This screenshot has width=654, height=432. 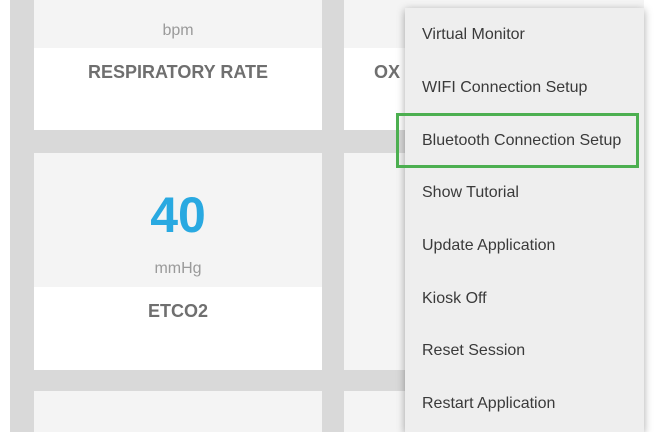 What do you see at coordinates (387, 72) in the screenshot?
I see `oxygen-label: OX` at bounding box center [387, 72].